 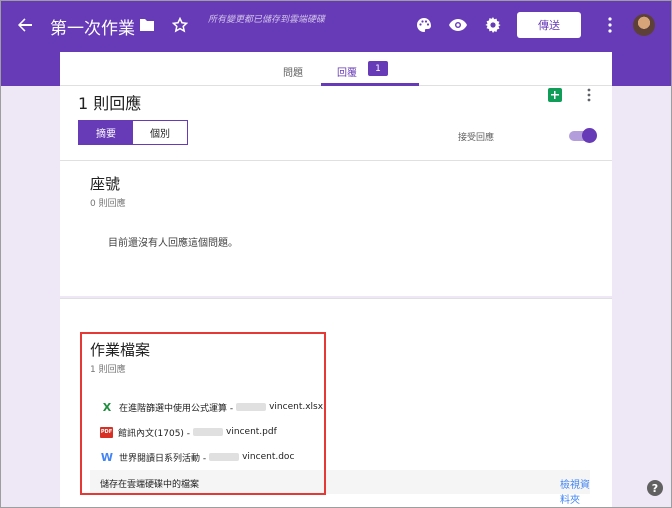 I want to click on responses-count-badge: 1, so click(x=378, y=68).